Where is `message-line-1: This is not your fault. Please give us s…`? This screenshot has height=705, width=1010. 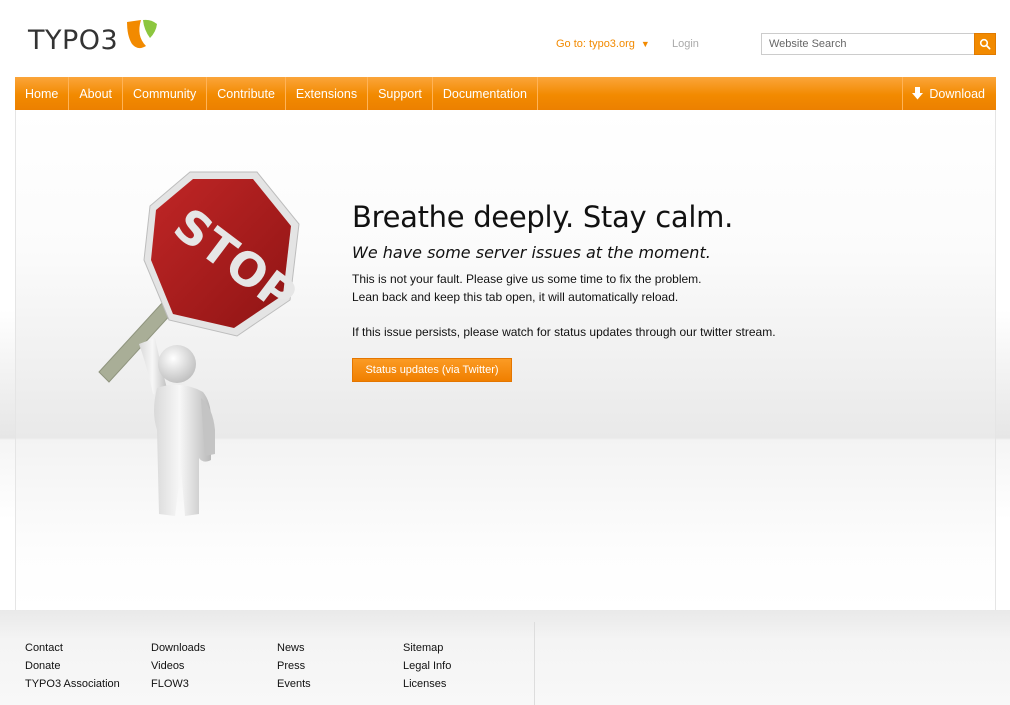
message-line-1: This is not your fault. Please give us s… is located at coordinates (527, 279).